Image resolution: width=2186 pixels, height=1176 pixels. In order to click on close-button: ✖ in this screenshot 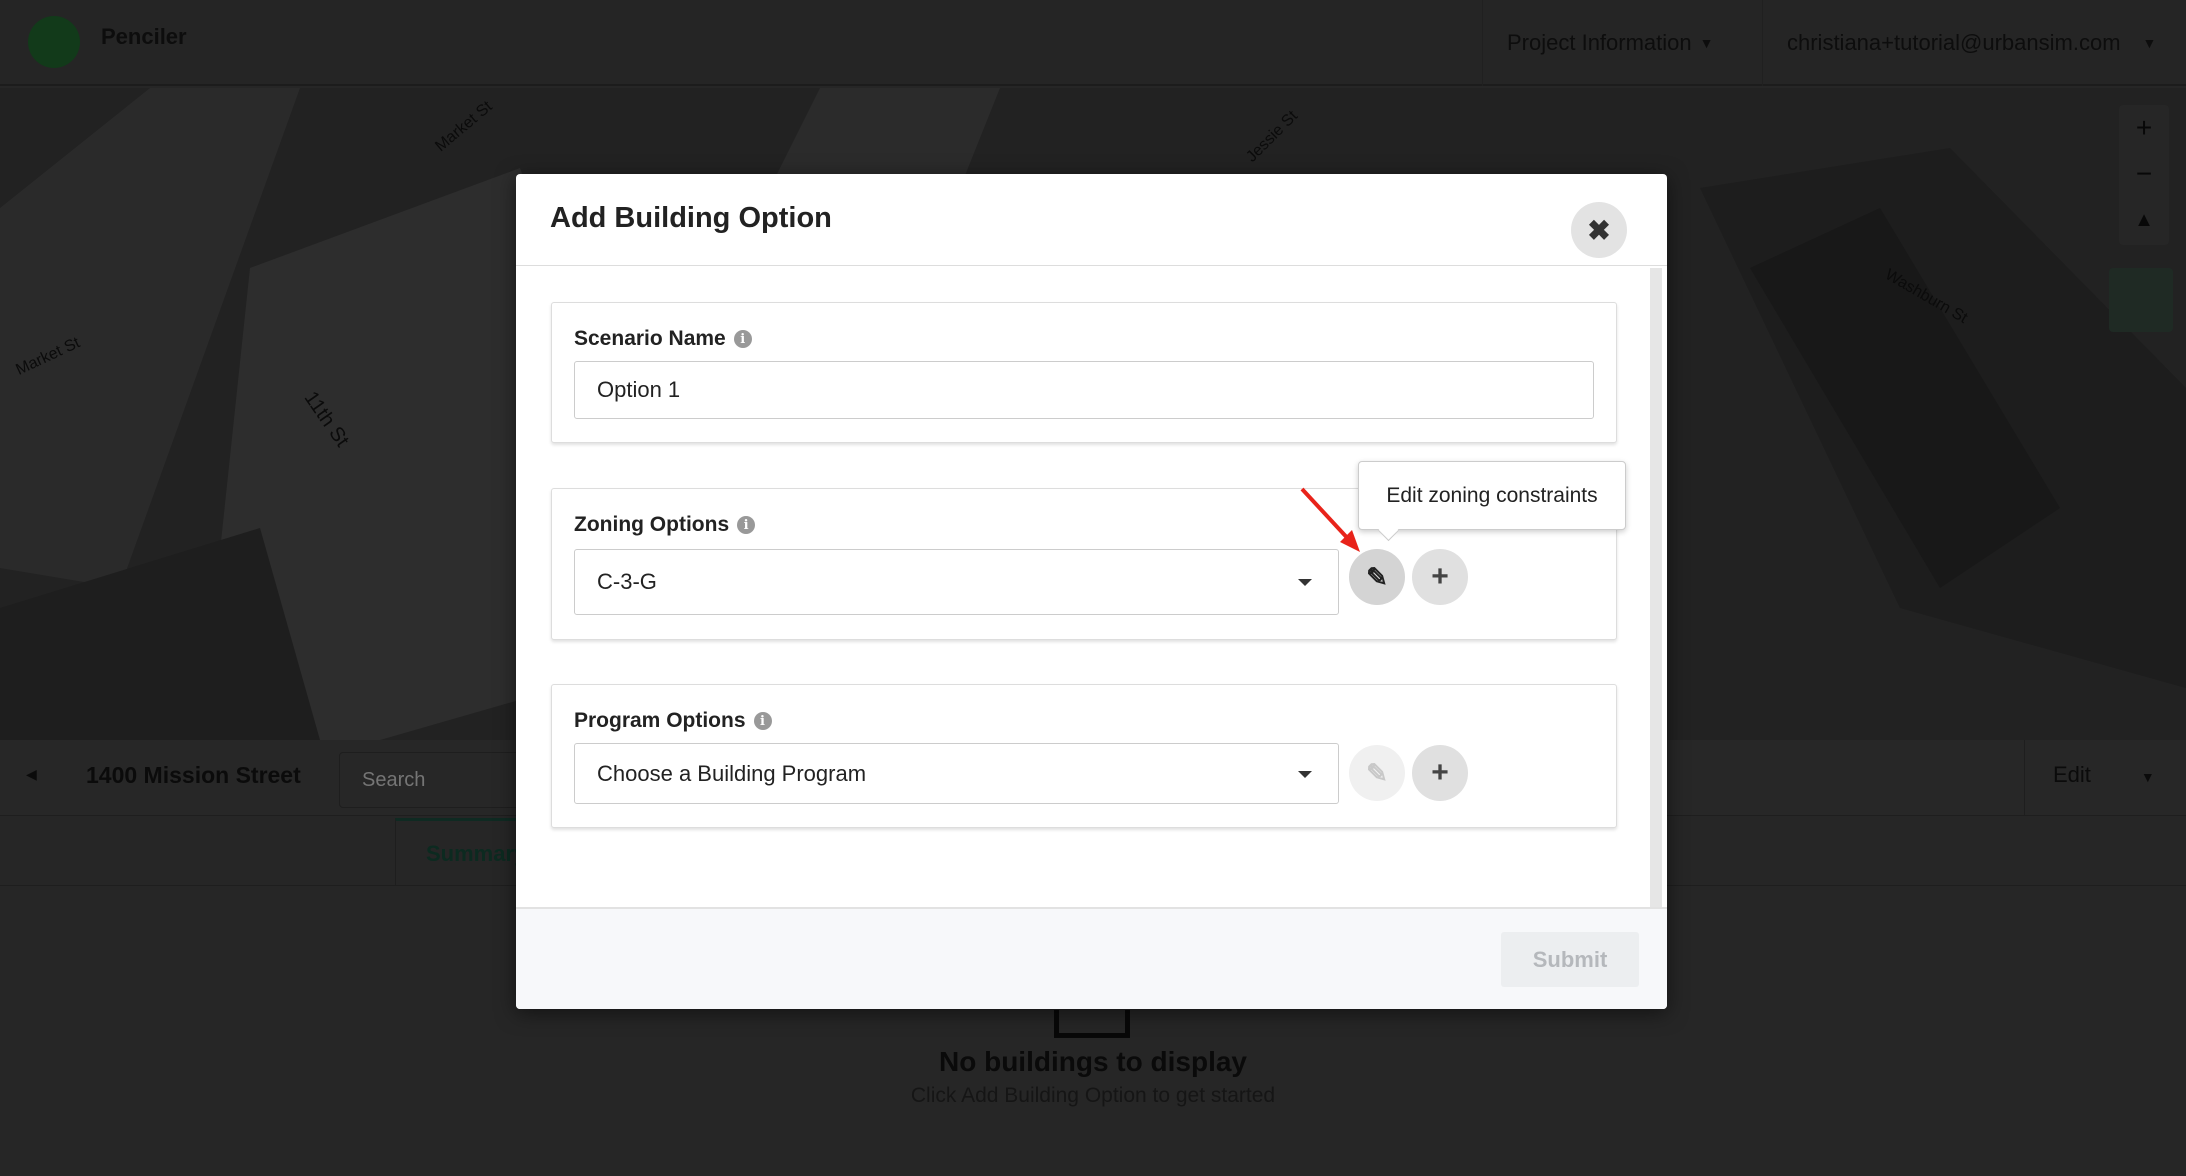, I will do `click(1599, 230)`.